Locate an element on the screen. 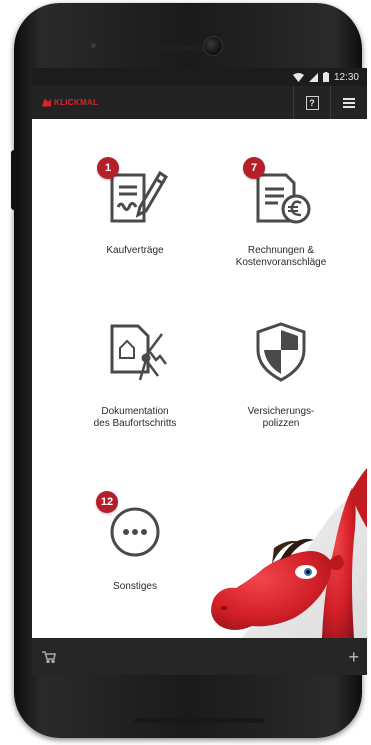 The height and width of the screenshot is (745, 371). front-camera is located at coordinates (213, 46).